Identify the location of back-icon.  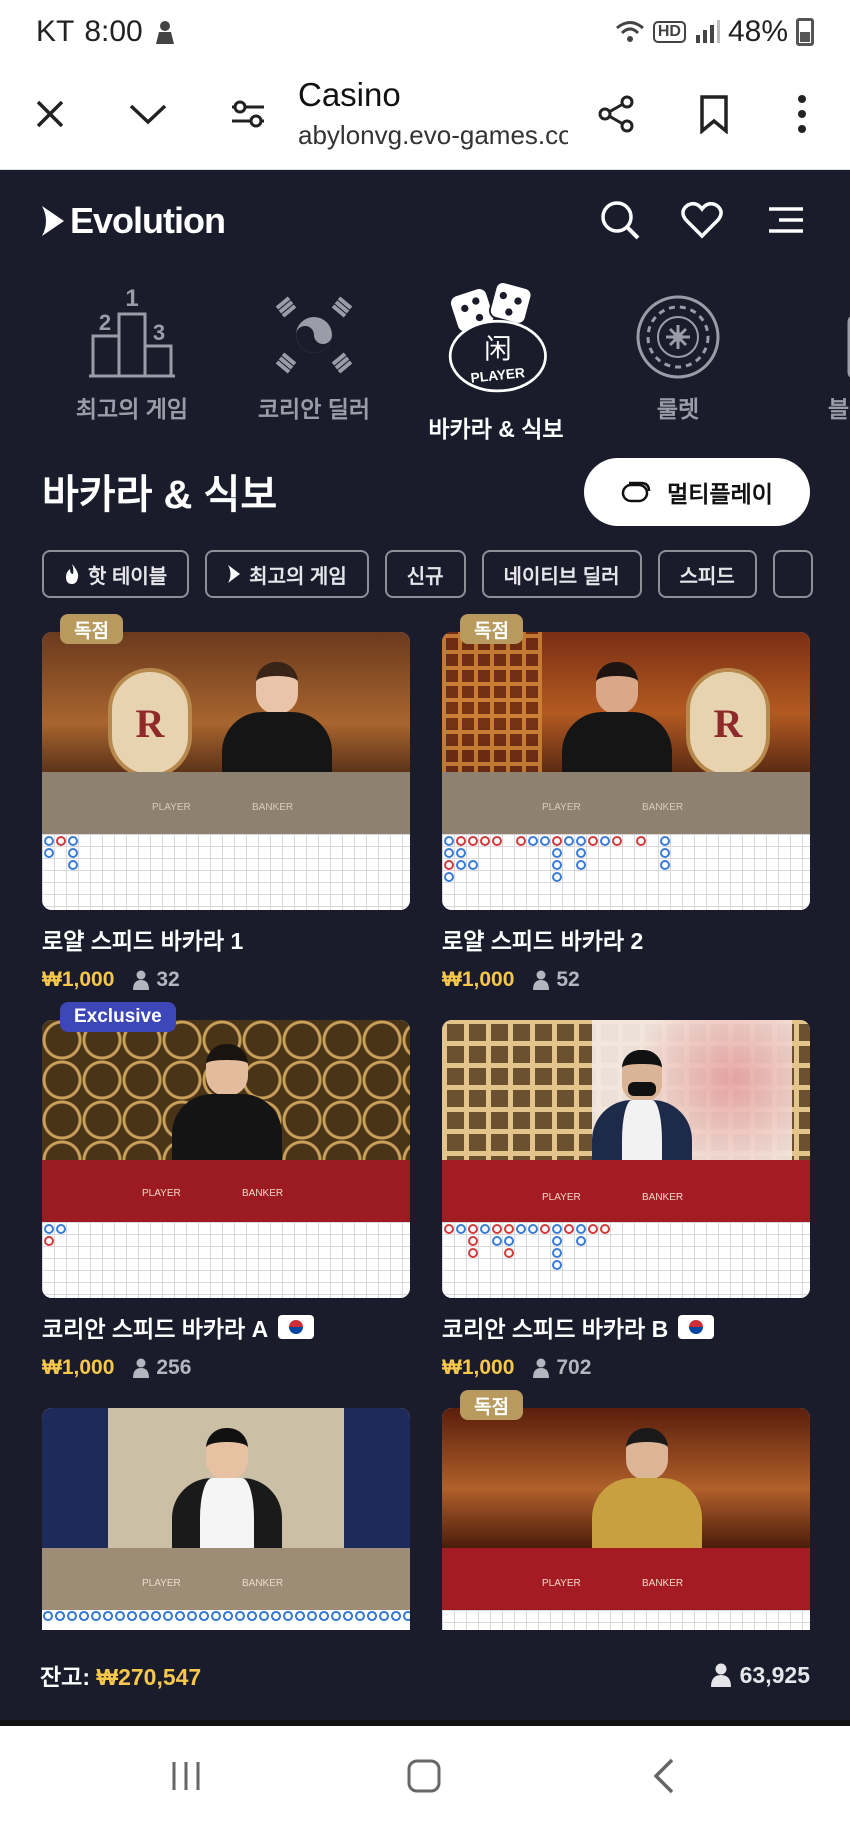
(664, 1776).